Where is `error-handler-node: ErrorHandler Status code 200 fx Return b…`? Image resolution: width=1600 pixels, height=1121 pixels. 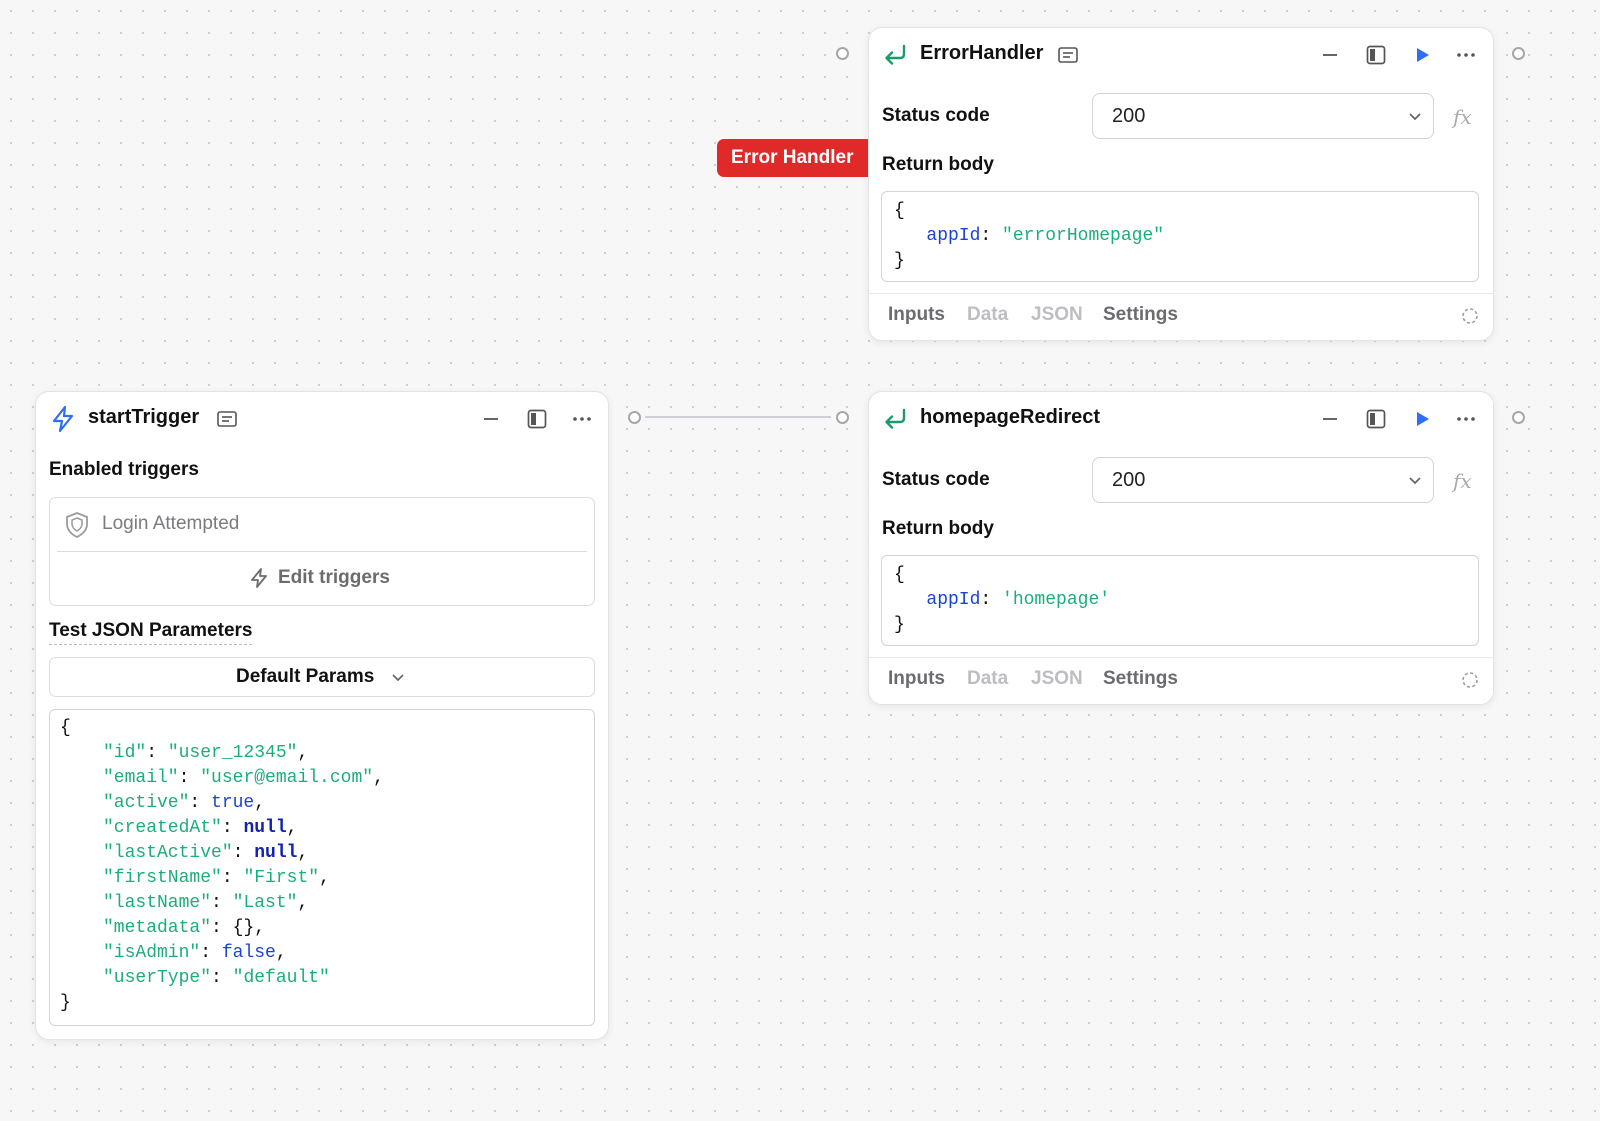
error-handler-node: ErrorHandler Status code 200 fx Return b… is located at coordinates (1181, 184).